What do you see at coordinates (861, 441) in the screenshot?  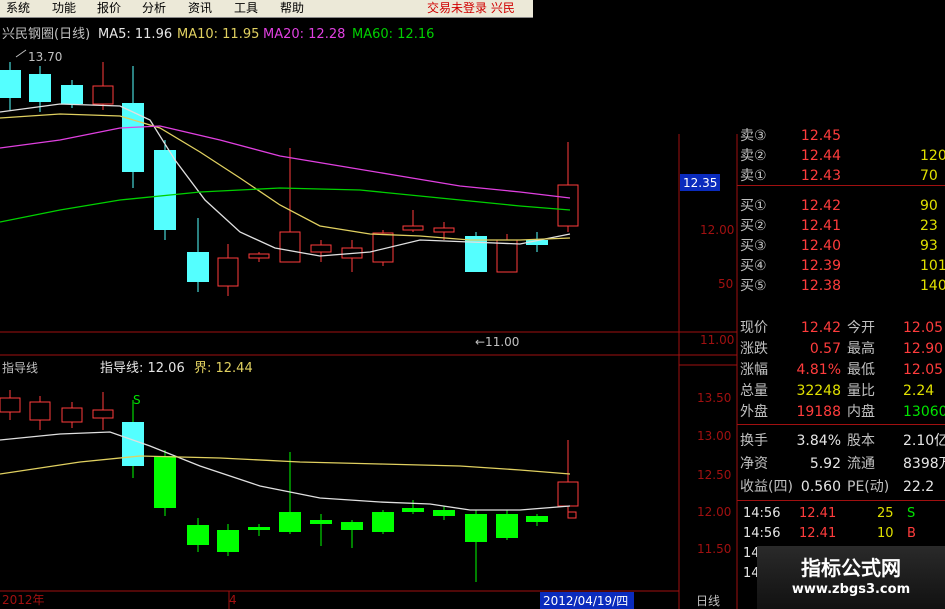 I see `stat-label: 股本` at bounding box center [861, 441].